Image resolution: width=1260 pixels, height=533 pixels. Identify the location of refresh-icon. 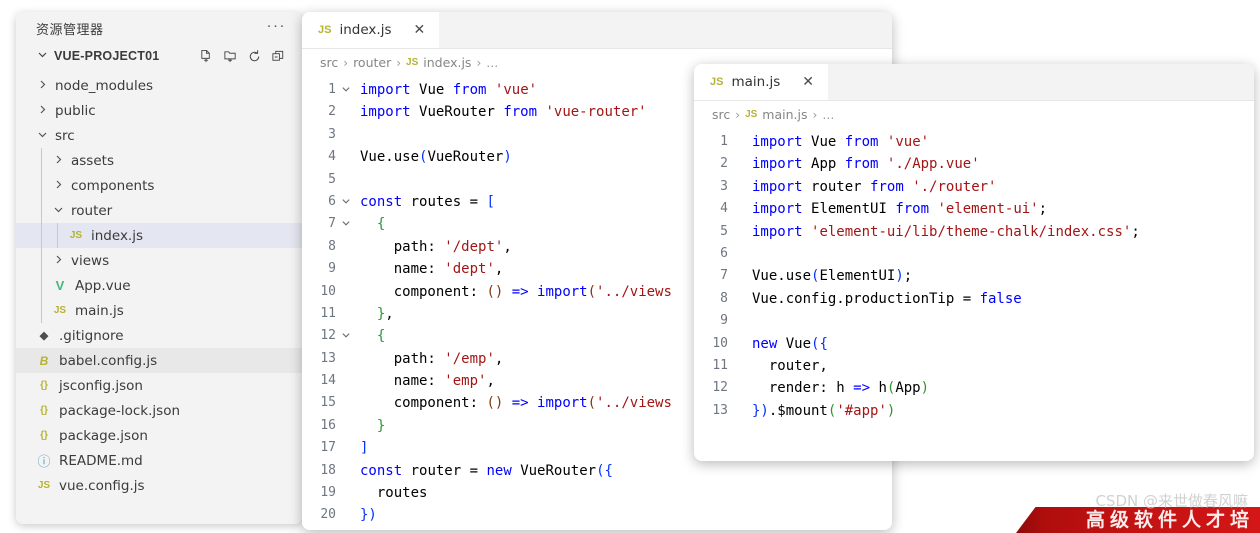
(254, 56).